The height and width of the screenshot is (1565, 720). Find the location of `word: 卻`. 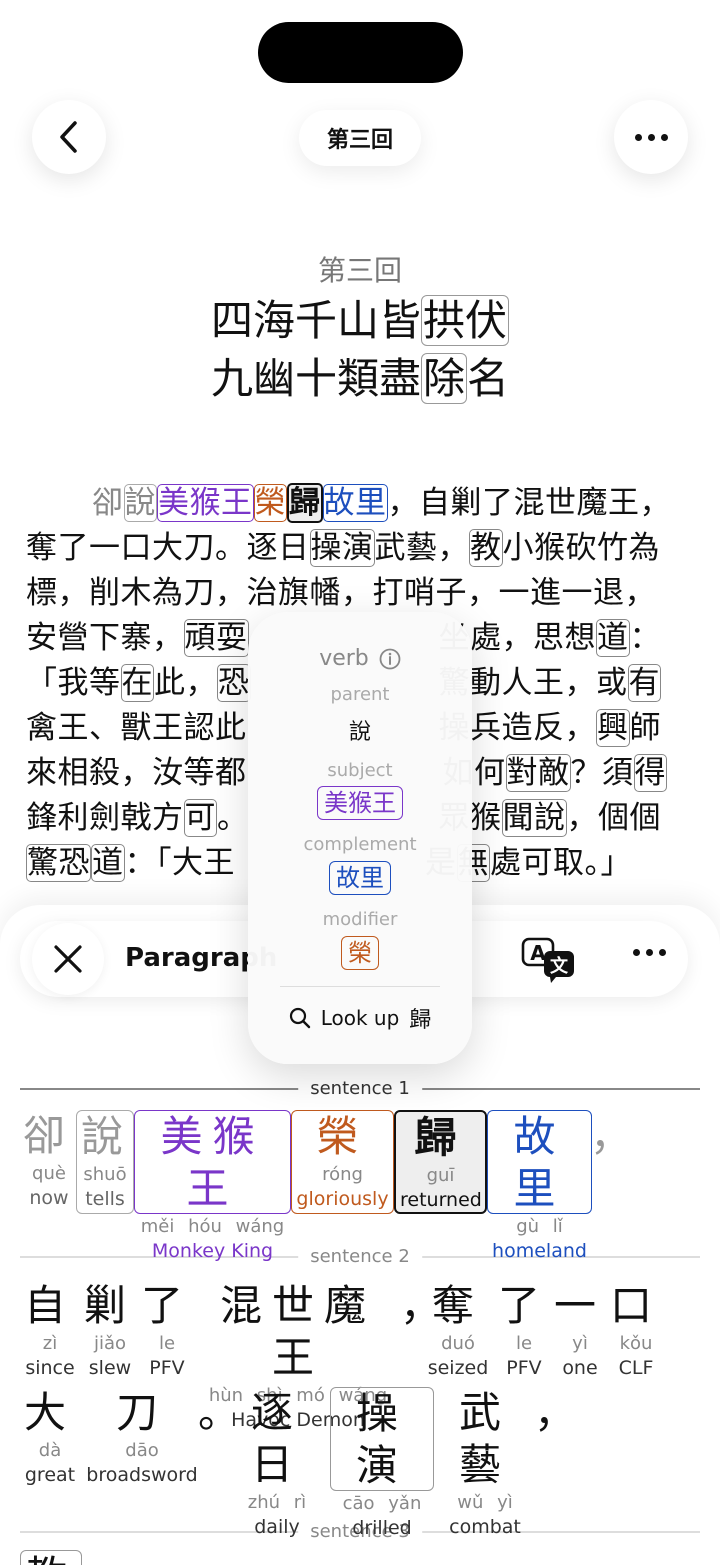

word: 卻 is located at coordinates (108, 503).